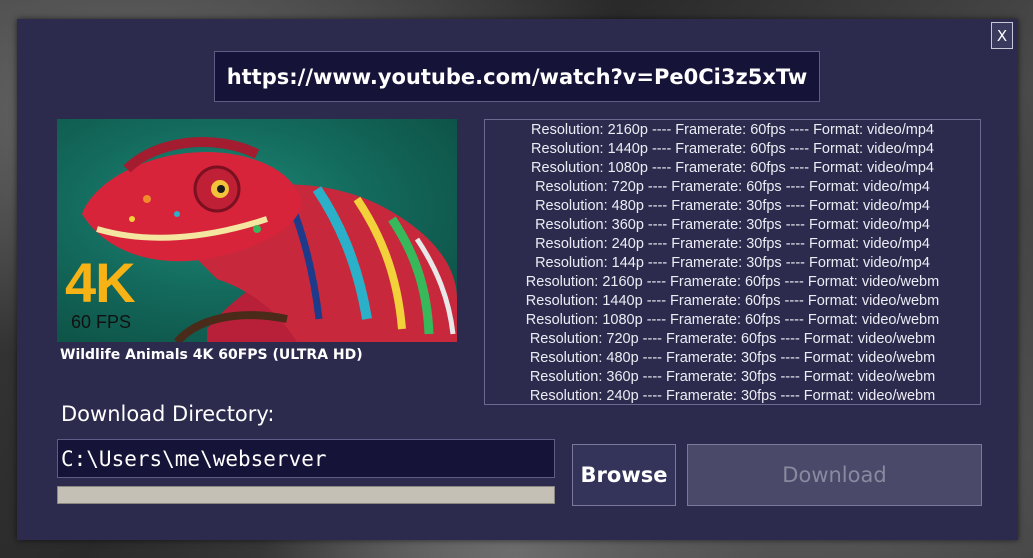 The width and height of the screenshot is (1033, 558). I want to click on resolution-badge: 4K, so click(100, 282).